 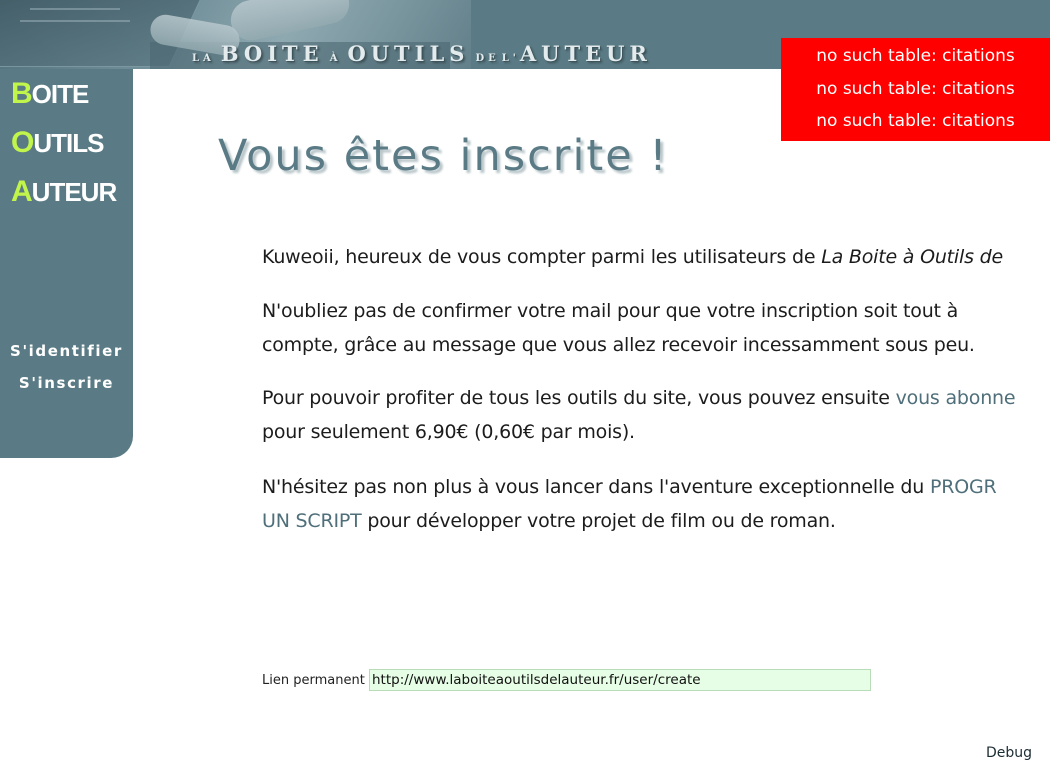 I want to click on brand-initial: O, so click(x=22, y=142).